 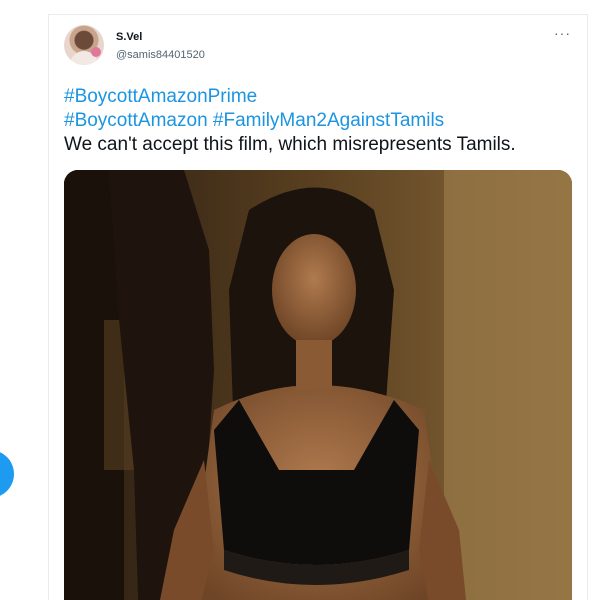 What do you see at coordinates (319, 97) in the screenshot?
I see `tweet-text-line-1: #BoycottAmazonPrime` at bounding box center [319, 97].